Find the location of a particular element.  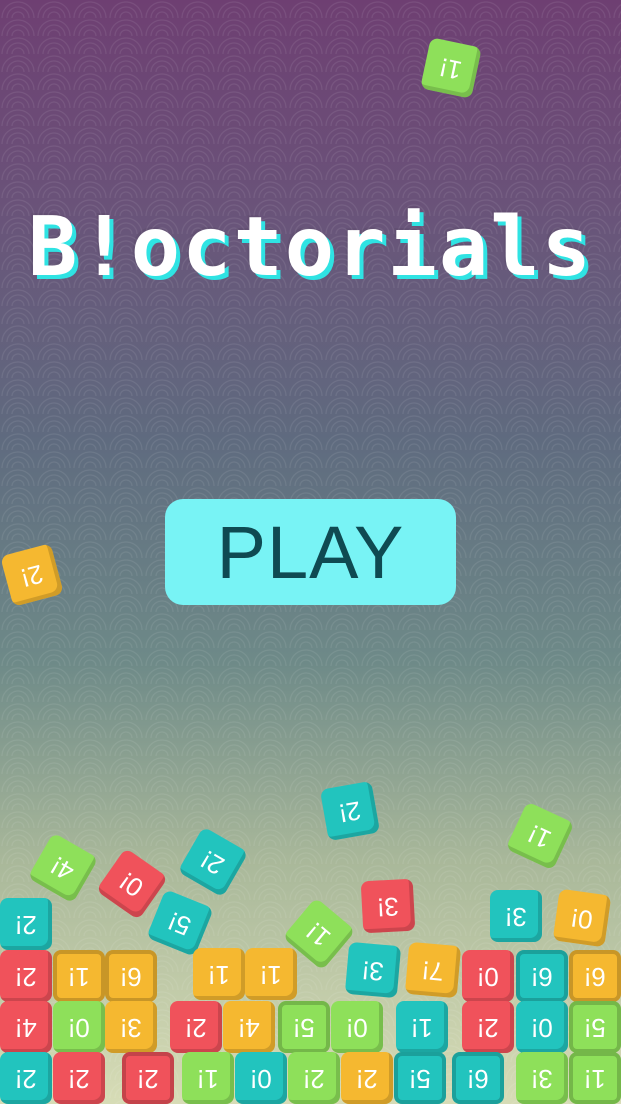

game-title: B!octorials is located at coordinates (310, 247).